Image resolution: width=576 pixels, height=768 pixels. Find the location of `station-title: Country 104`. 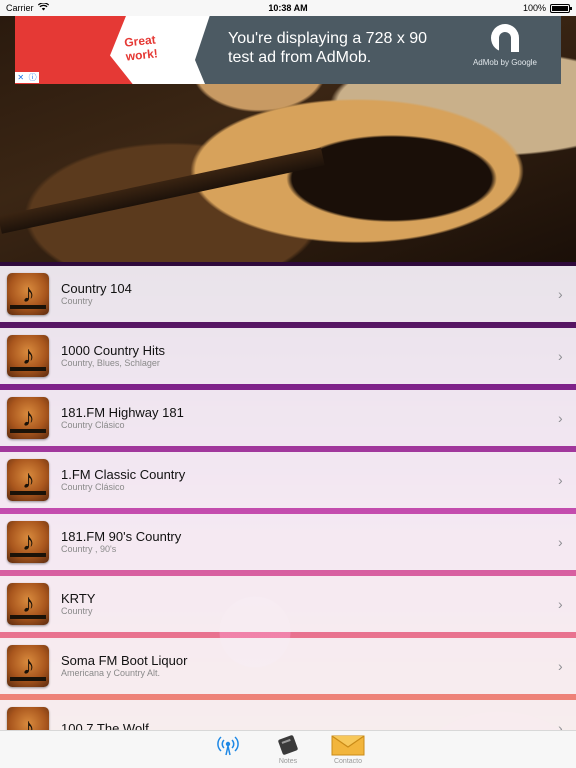

station-title: Country 104 is located at coordinates (96, 288).